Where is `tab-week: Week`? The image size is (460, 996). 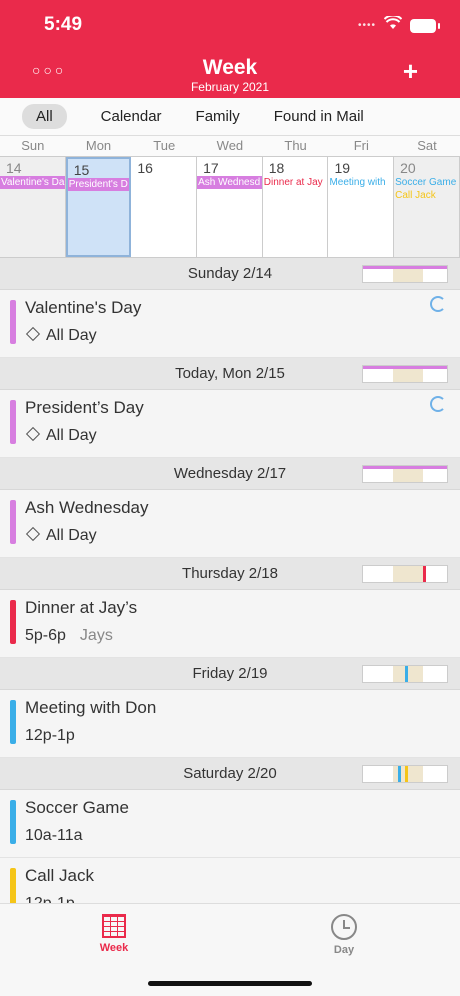 tab-week: Week is located at coordinates (114, 934).